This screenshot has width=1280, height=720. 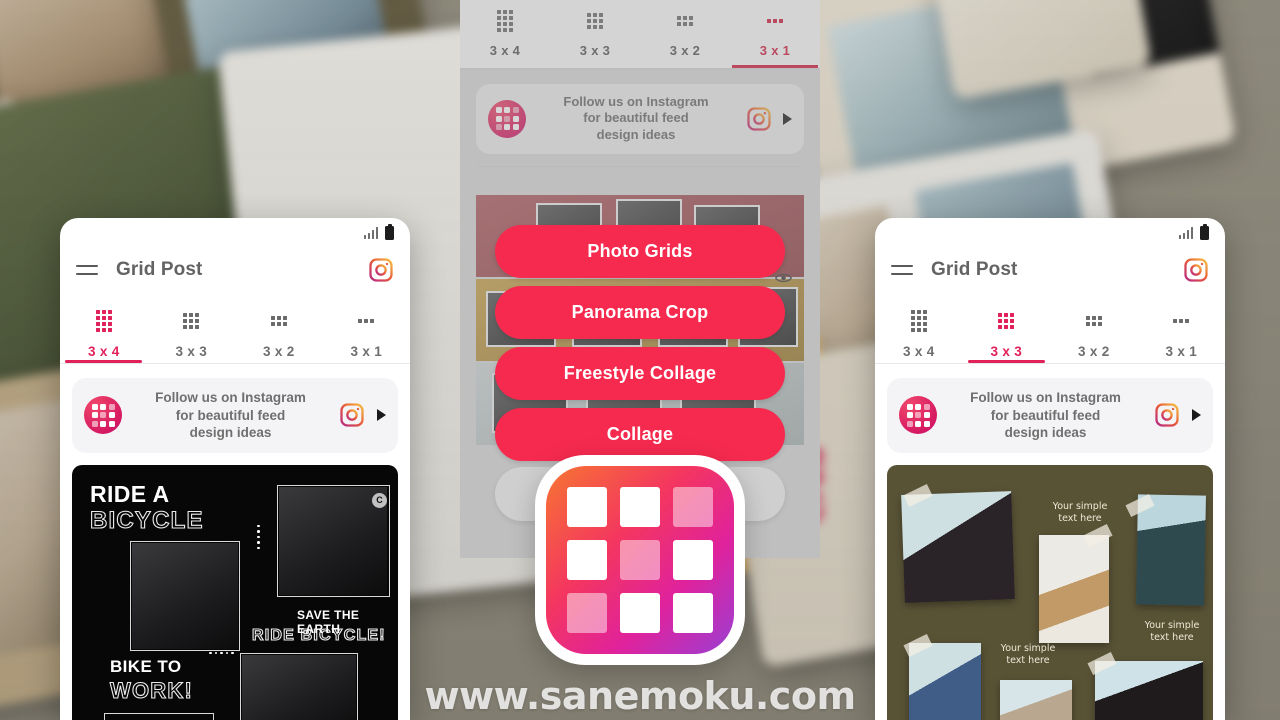 What do you see at coordinates (318, 635) in the screenshot?
I see `poster-text-ride-bicycle: RIDE BICYCLE!` at bounding box center [318, 635].